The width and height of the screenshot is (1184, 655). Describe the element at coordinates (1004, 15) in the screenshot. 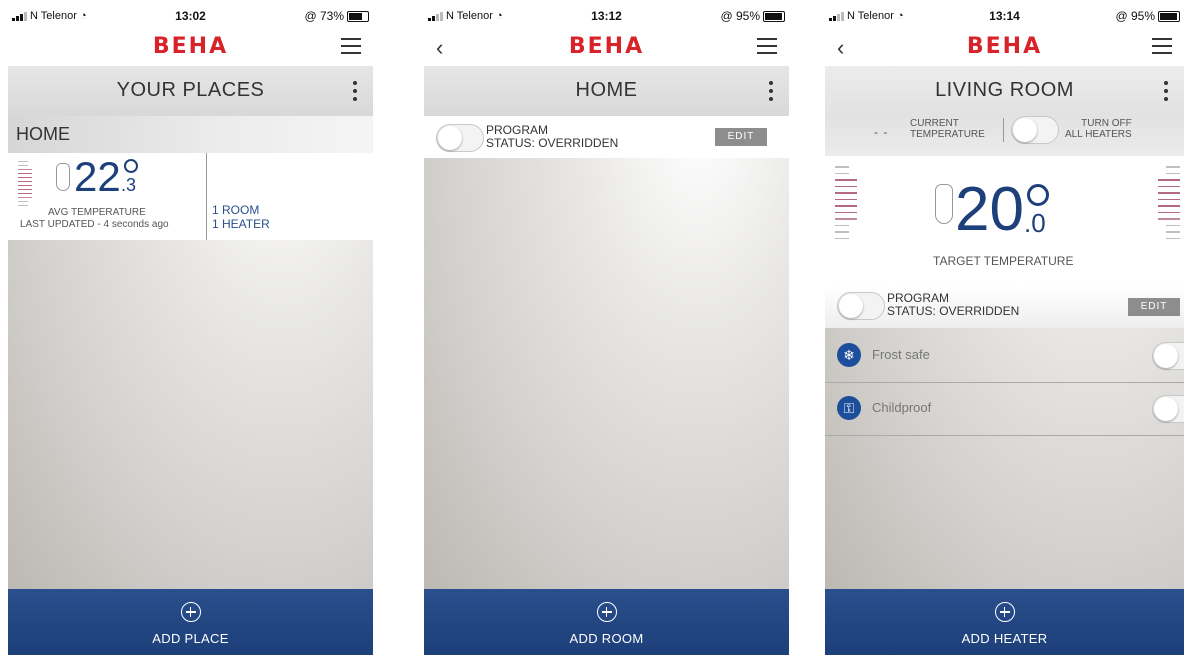

I see `status-bar: N Telenor ◔ 13:14 @ 95%` at that location.